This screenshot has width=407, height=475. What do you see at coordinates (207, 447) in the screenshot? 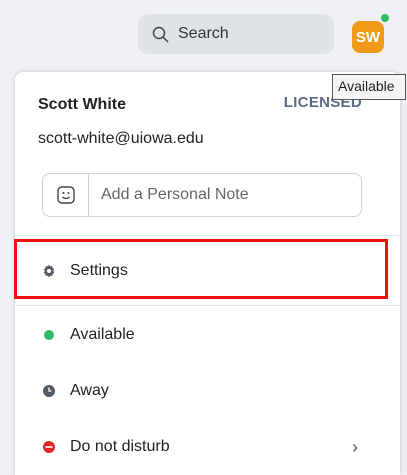
I see `menu-item-do-not-disturb: Do not disturb ›` at bounding box center [207, 447].